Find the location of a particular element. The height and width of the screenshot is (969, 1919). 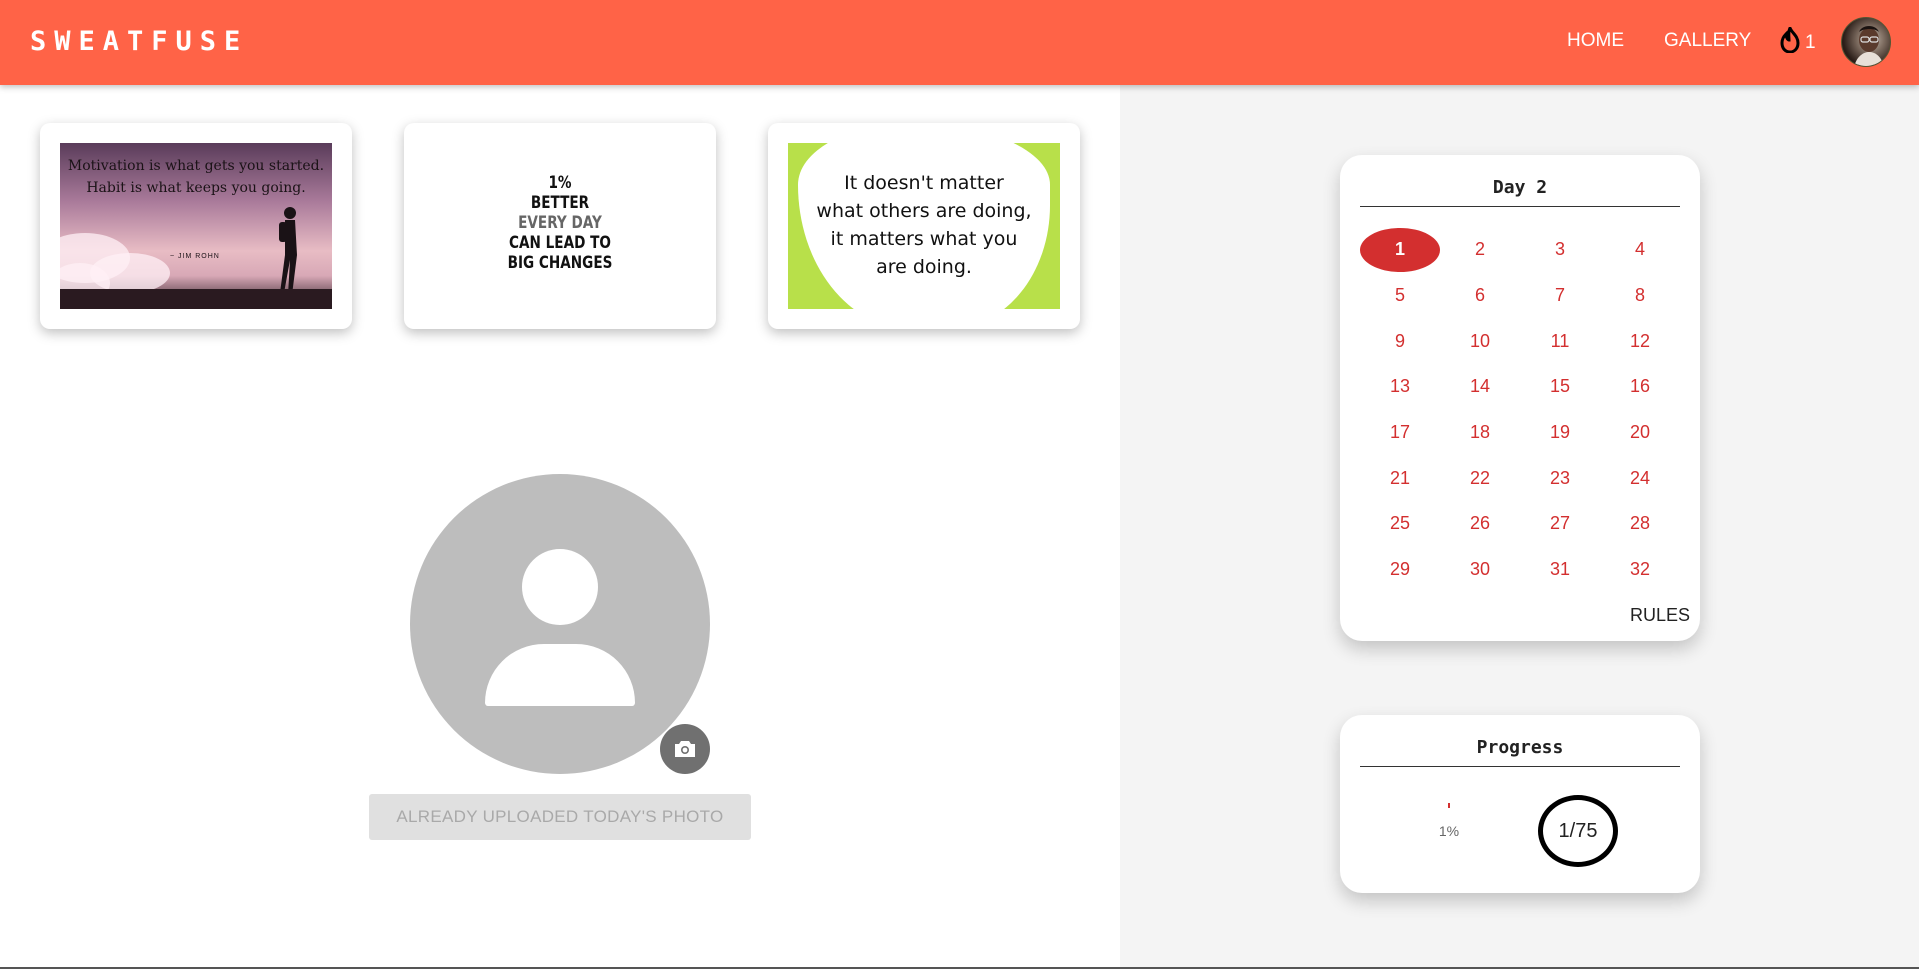

camera-button is located at coordinates (685, 749).